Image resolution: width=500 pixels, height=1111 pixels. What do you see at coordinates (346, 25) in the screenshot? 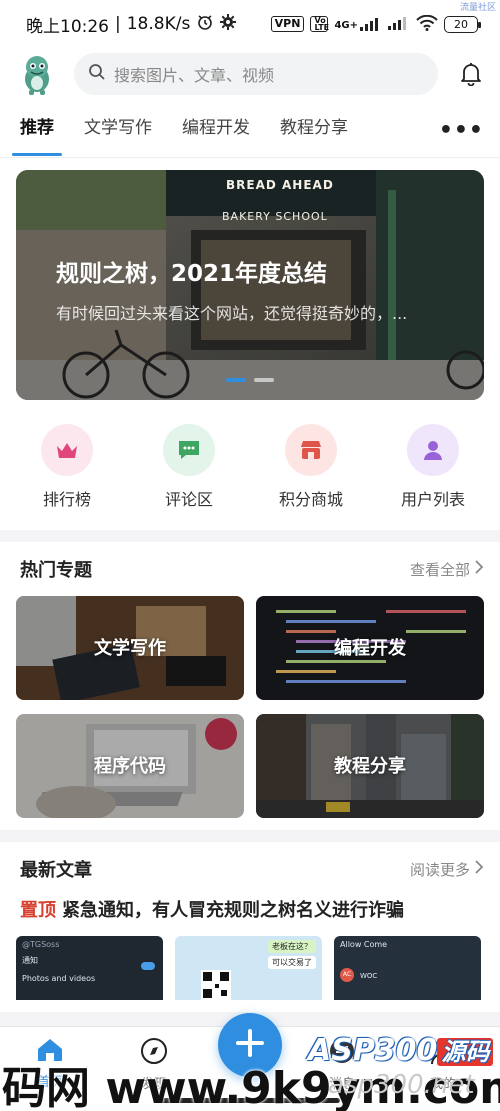
I see `net-type-label: 4G+` at bounding box center [346, 25].